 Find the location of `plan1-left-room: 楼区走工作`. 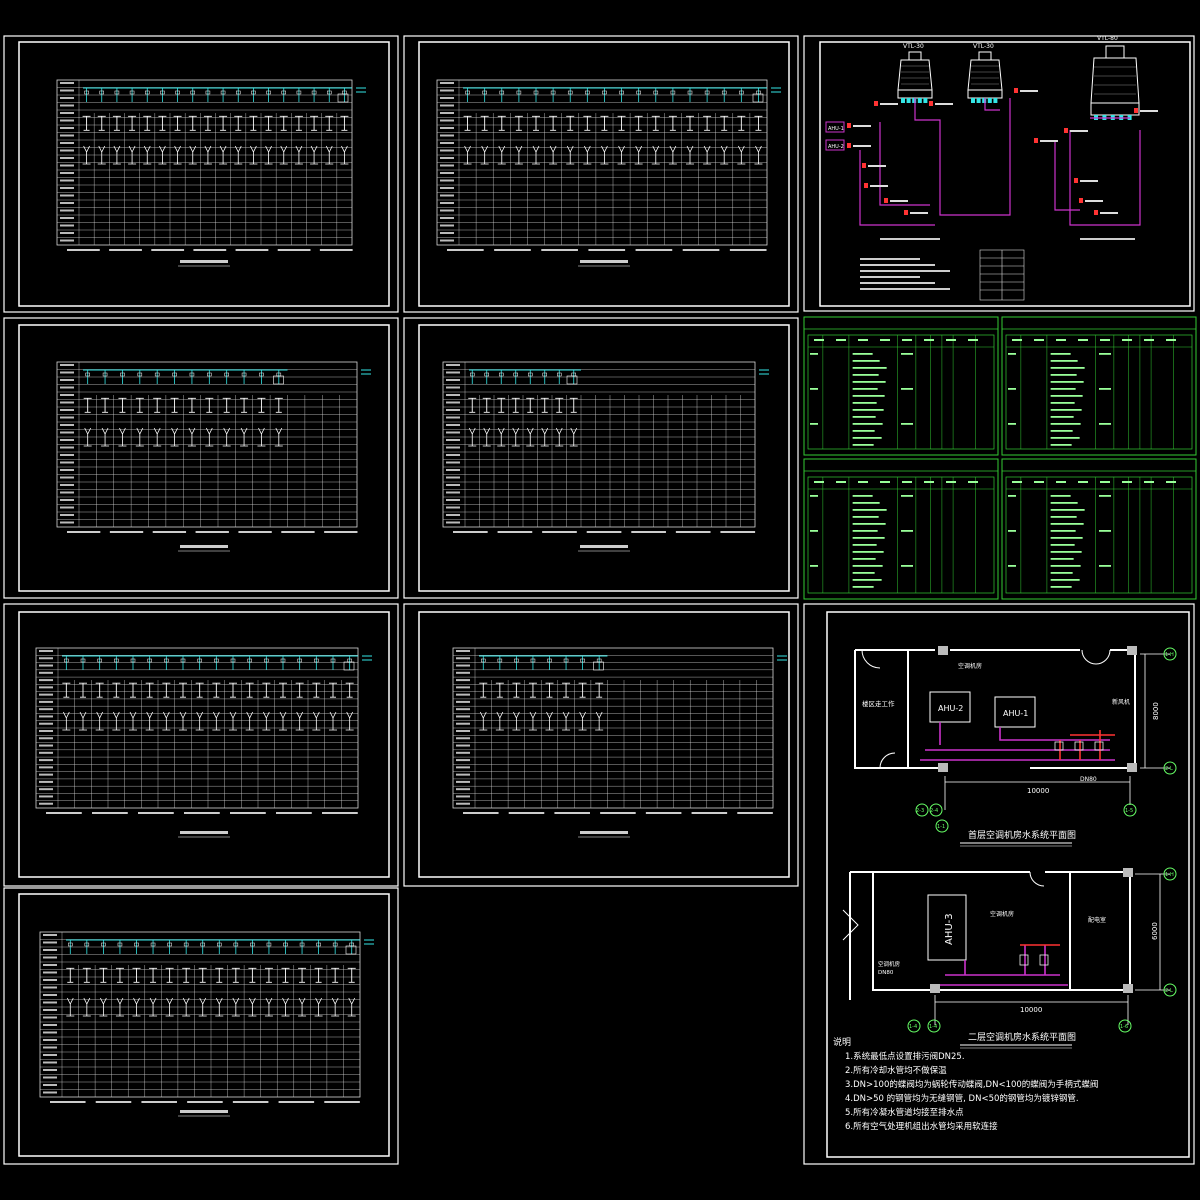

plan1-left-room: 楼区走工作 is located at coordinates (878, 703).